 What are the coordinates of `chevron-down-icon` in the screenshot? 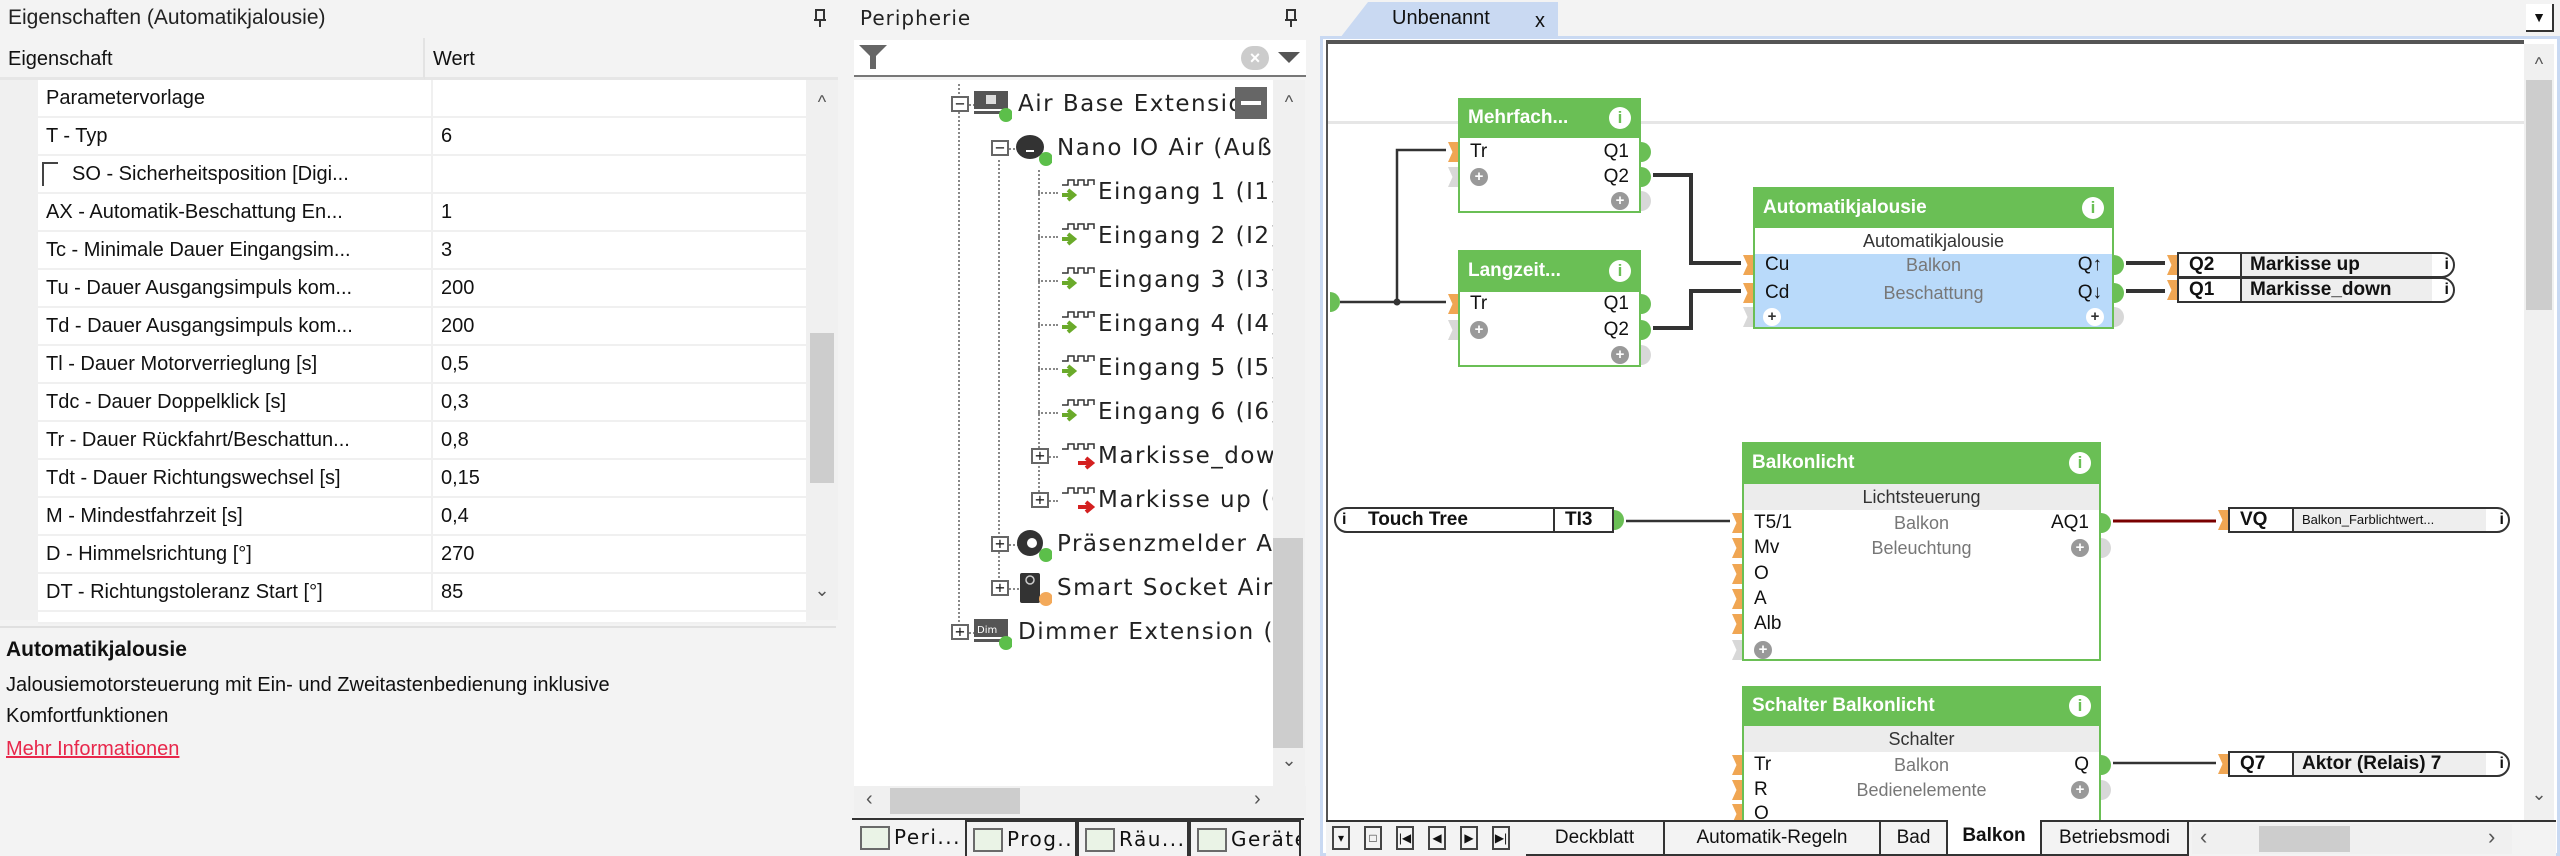 It's located at (1289, 58).